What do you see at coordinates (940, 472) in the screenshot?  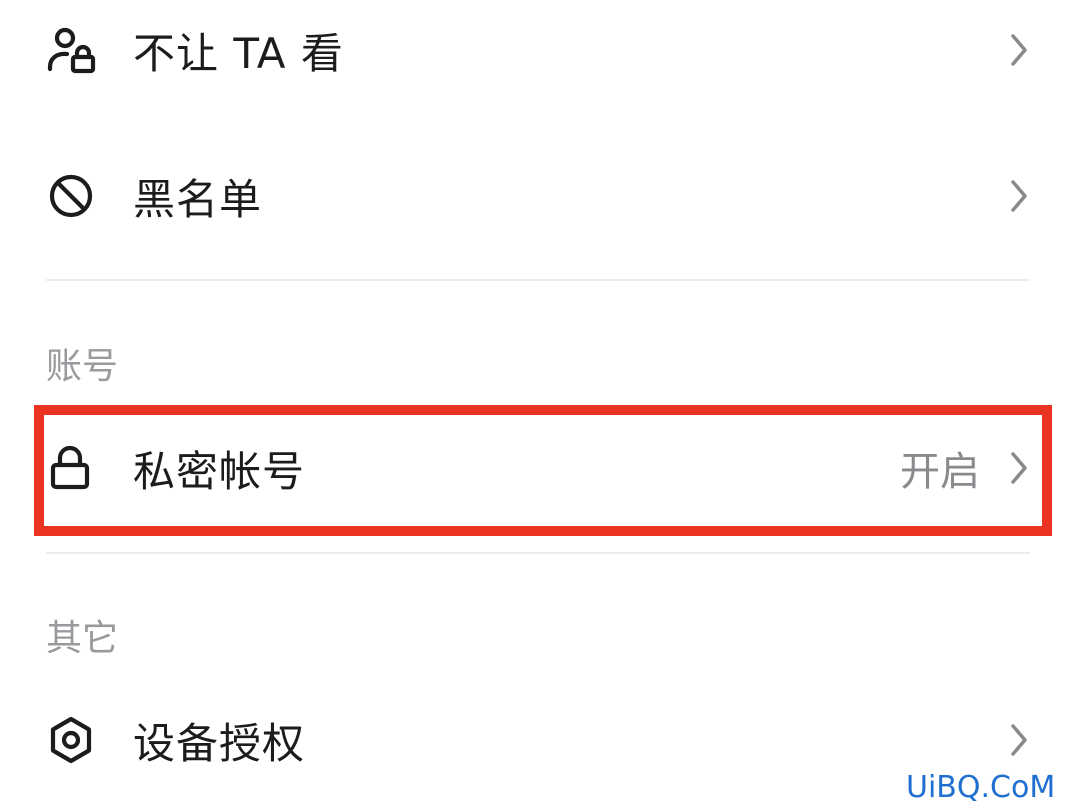 I see `private-account-status: 开启` at bounding box center [940, 472].